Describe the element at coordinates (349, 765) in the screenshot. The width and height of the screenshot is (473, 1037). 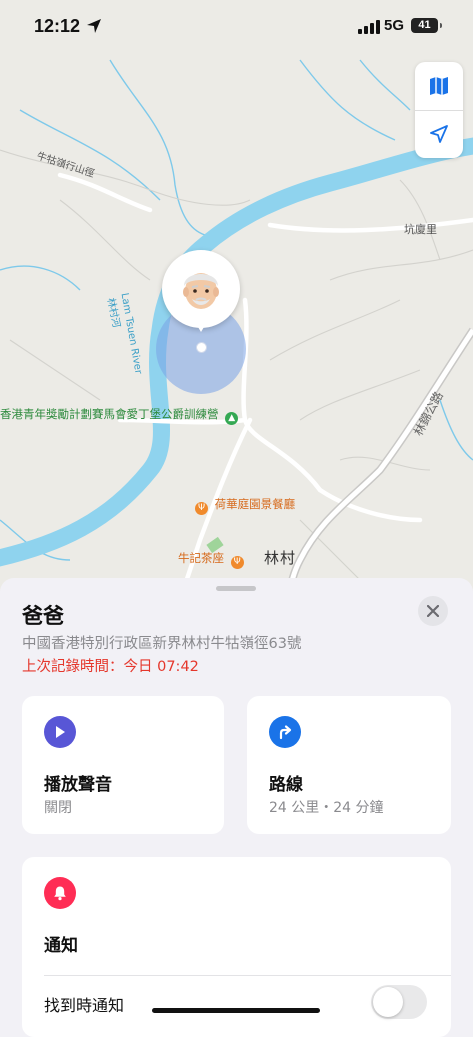
I see `directions-button: 路線 24 公里・24 分鐘` at that location.